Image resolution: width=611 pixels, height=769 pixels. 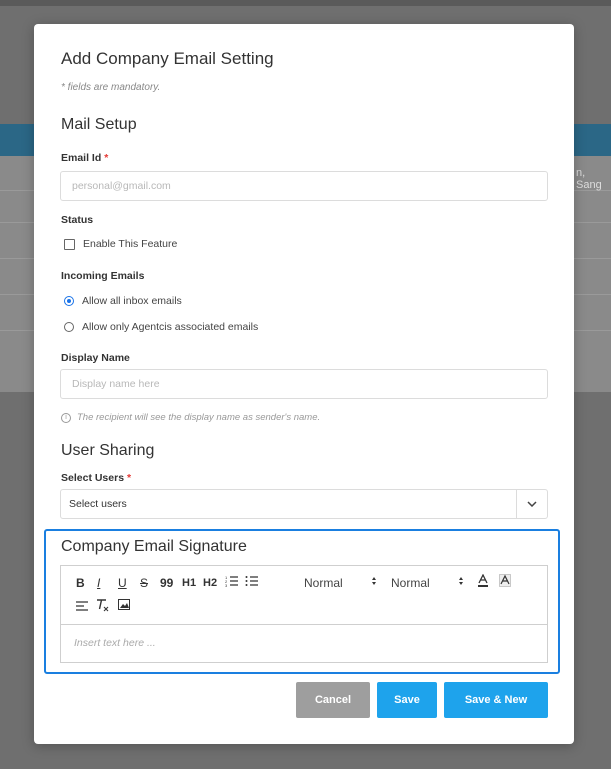 I want to click on enable-feature-checkbox-row: Enable This Feature, so click(x=120, y=244).